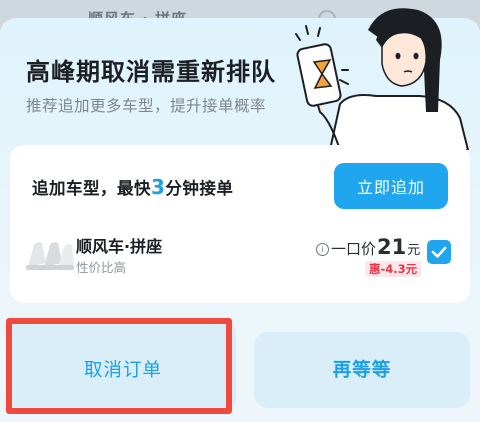 The width and height of the screenshot is (480, 422). Describe the element at coordinates (50, 256) in the screenshot. I see `carpool-seat-icon` at that location.